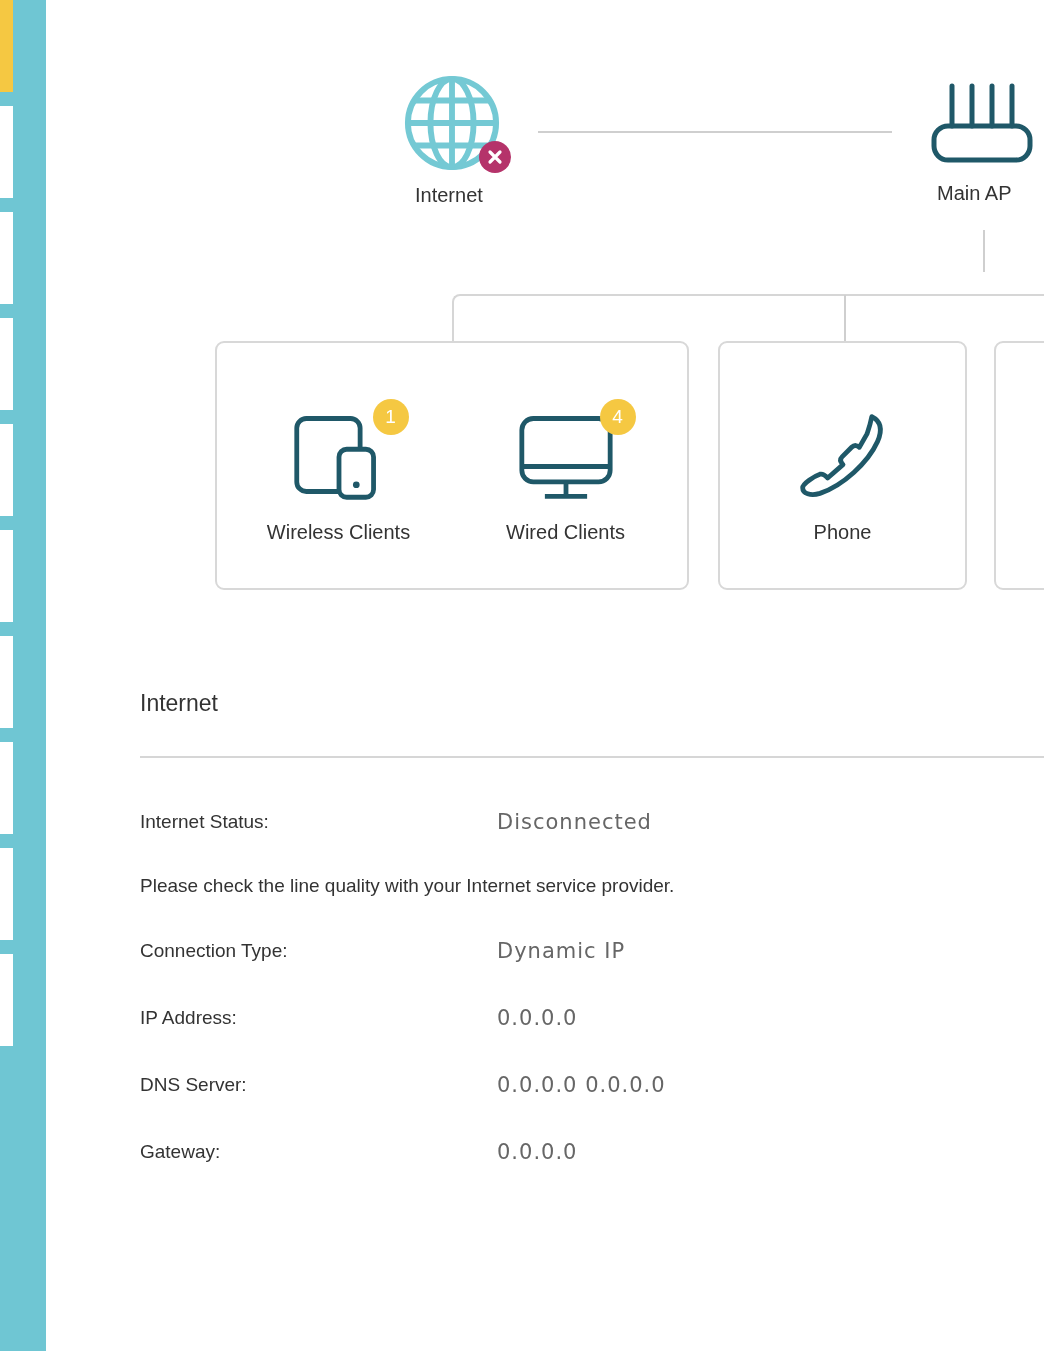  Describe the element at coordinates (205, 821) in the screenshot. I see `field-label: Internet Status:` at that location.